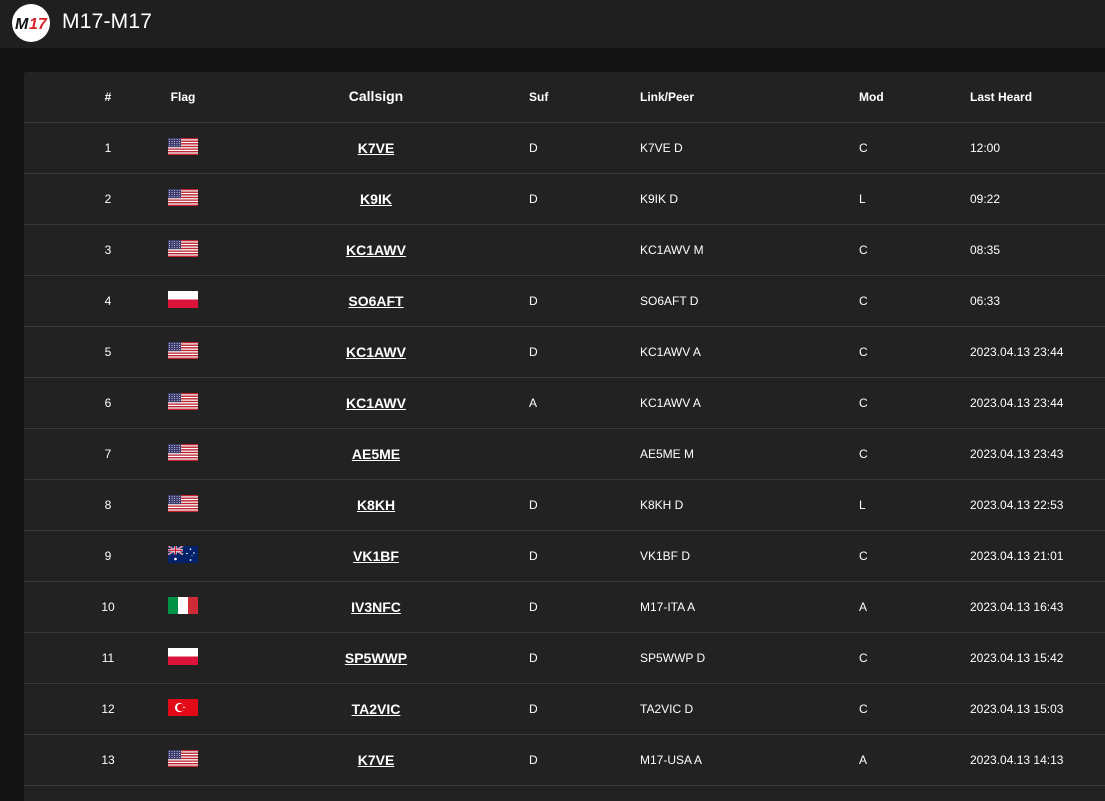 The height and width of the screenshot is (801, 1105). Describe the element at coordinates (1017, 556) in the screenshot. I see `last-heard: 2023.04.13 21:01` at that location.